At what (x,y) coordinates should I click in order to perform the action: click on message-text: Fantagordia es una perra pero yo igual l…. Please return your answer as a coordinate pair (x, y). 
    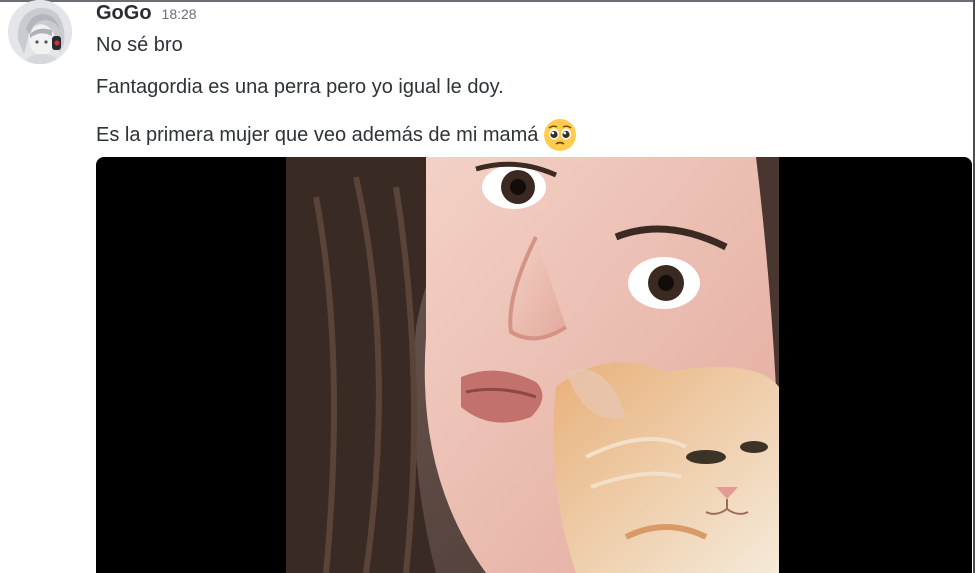
    Looking at the image, I should click on (300, 87).